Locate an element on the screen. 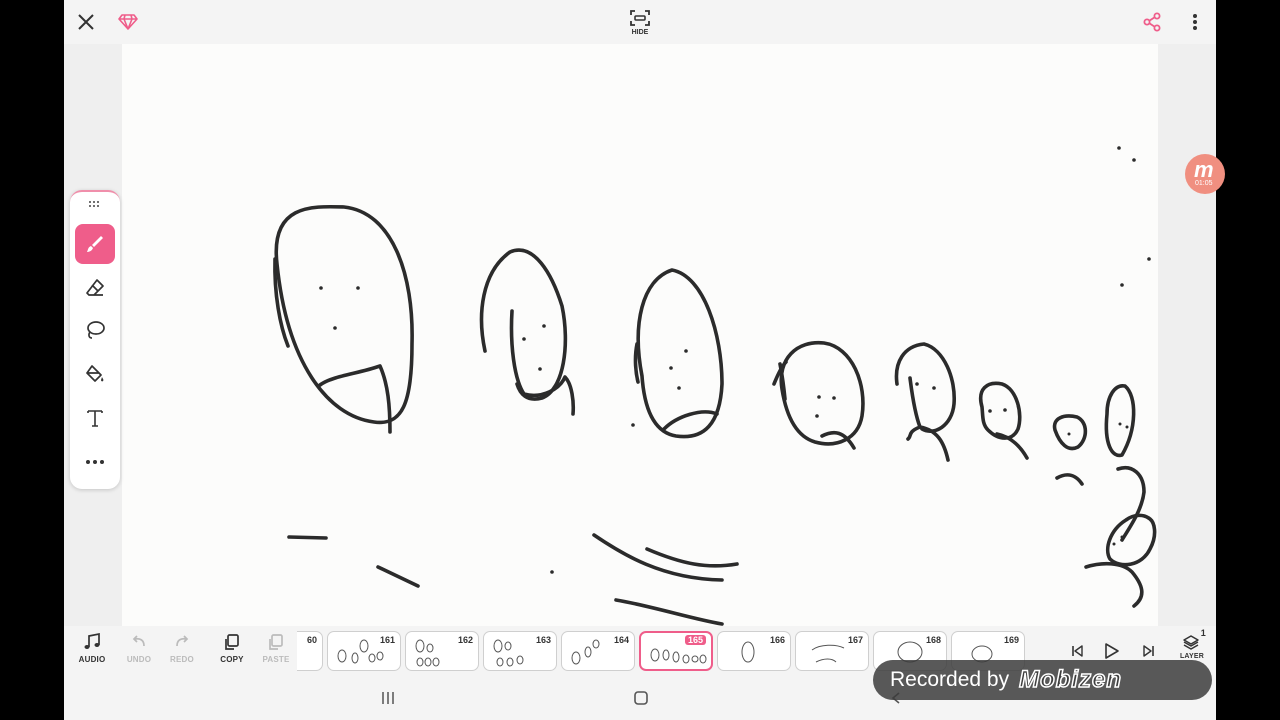  recorder-bubble: m 01:05 is located at coordinates (1205, 174).